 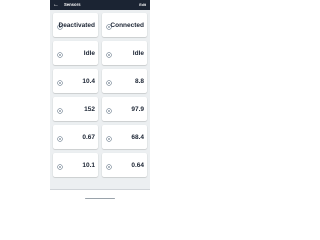 What do you see at coordinates (100, 5) in the screenshot?
I see `app-bar: ← Sensors Edit` at bounding box center [100, 5].